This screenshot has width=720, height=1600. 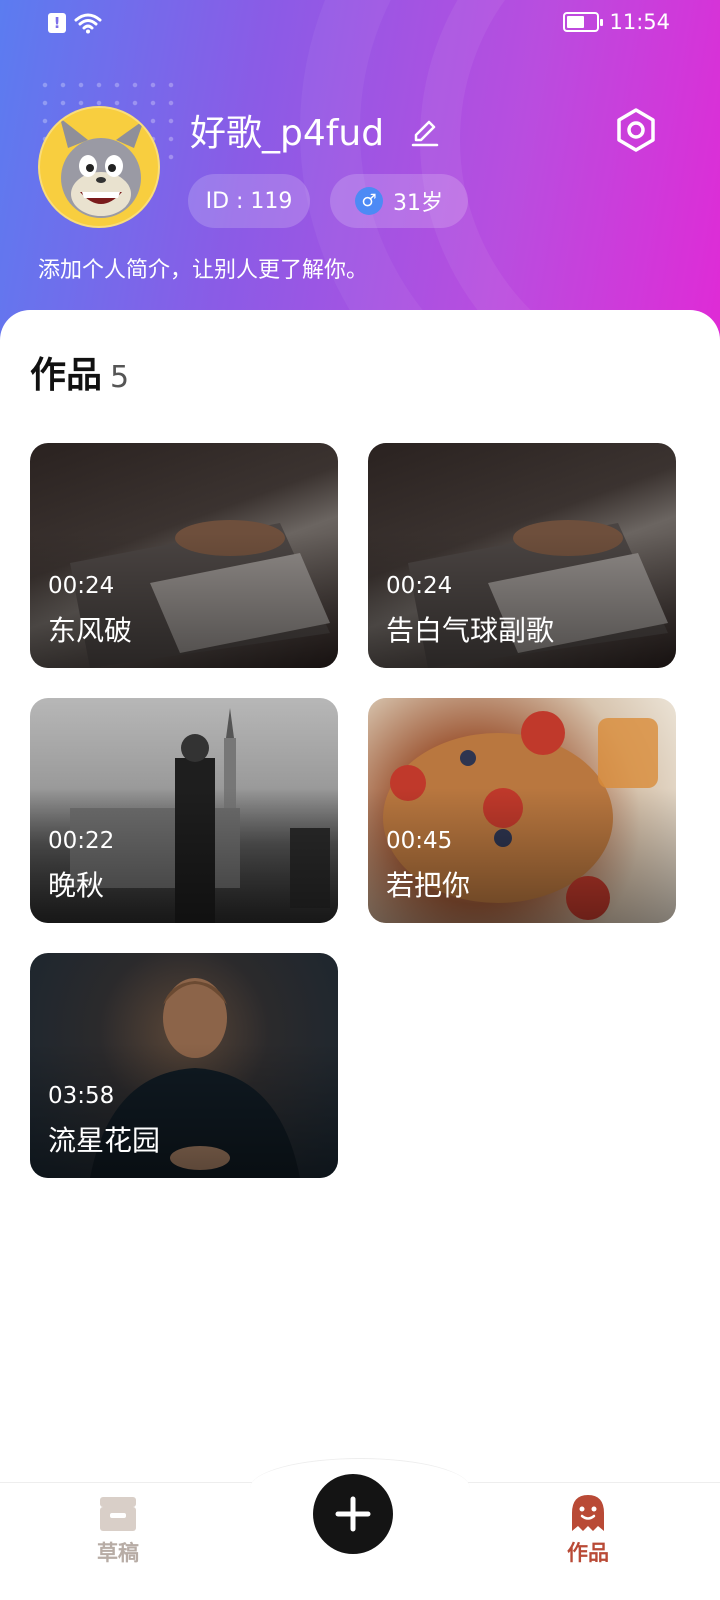 I want to click on work-title: 流星花园, so click(x=104, y=1140).